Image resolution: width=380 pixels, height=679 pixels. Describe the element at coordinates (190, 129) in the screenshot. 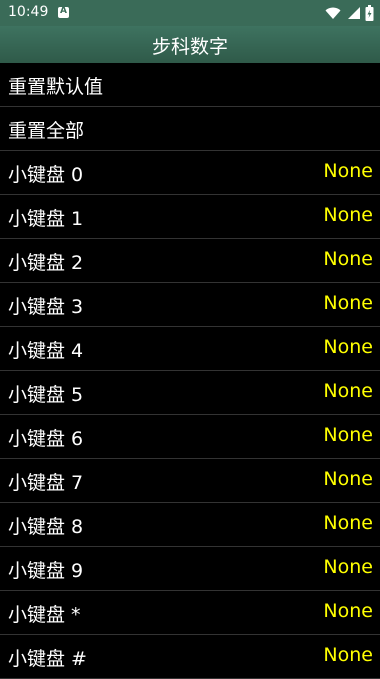

I see `reset-all-item: 重置全部` at that location.